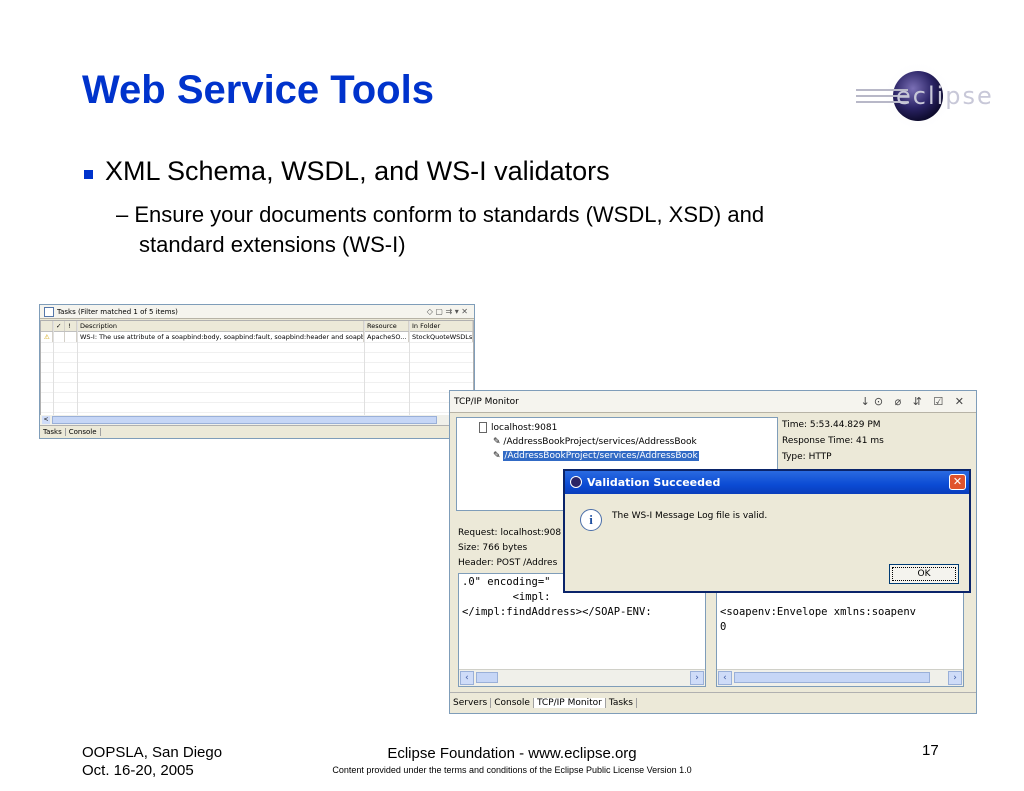 The width and height of the screenshot is (1024, 791). I want to click on row-folder: StockQuoteWSDLs, so click(441, 337).